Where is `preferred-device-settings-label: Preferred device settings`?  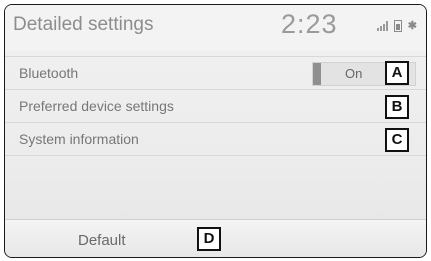
preferred-device-settings-label: Preferred device settings is located at coordinates (96, 106).